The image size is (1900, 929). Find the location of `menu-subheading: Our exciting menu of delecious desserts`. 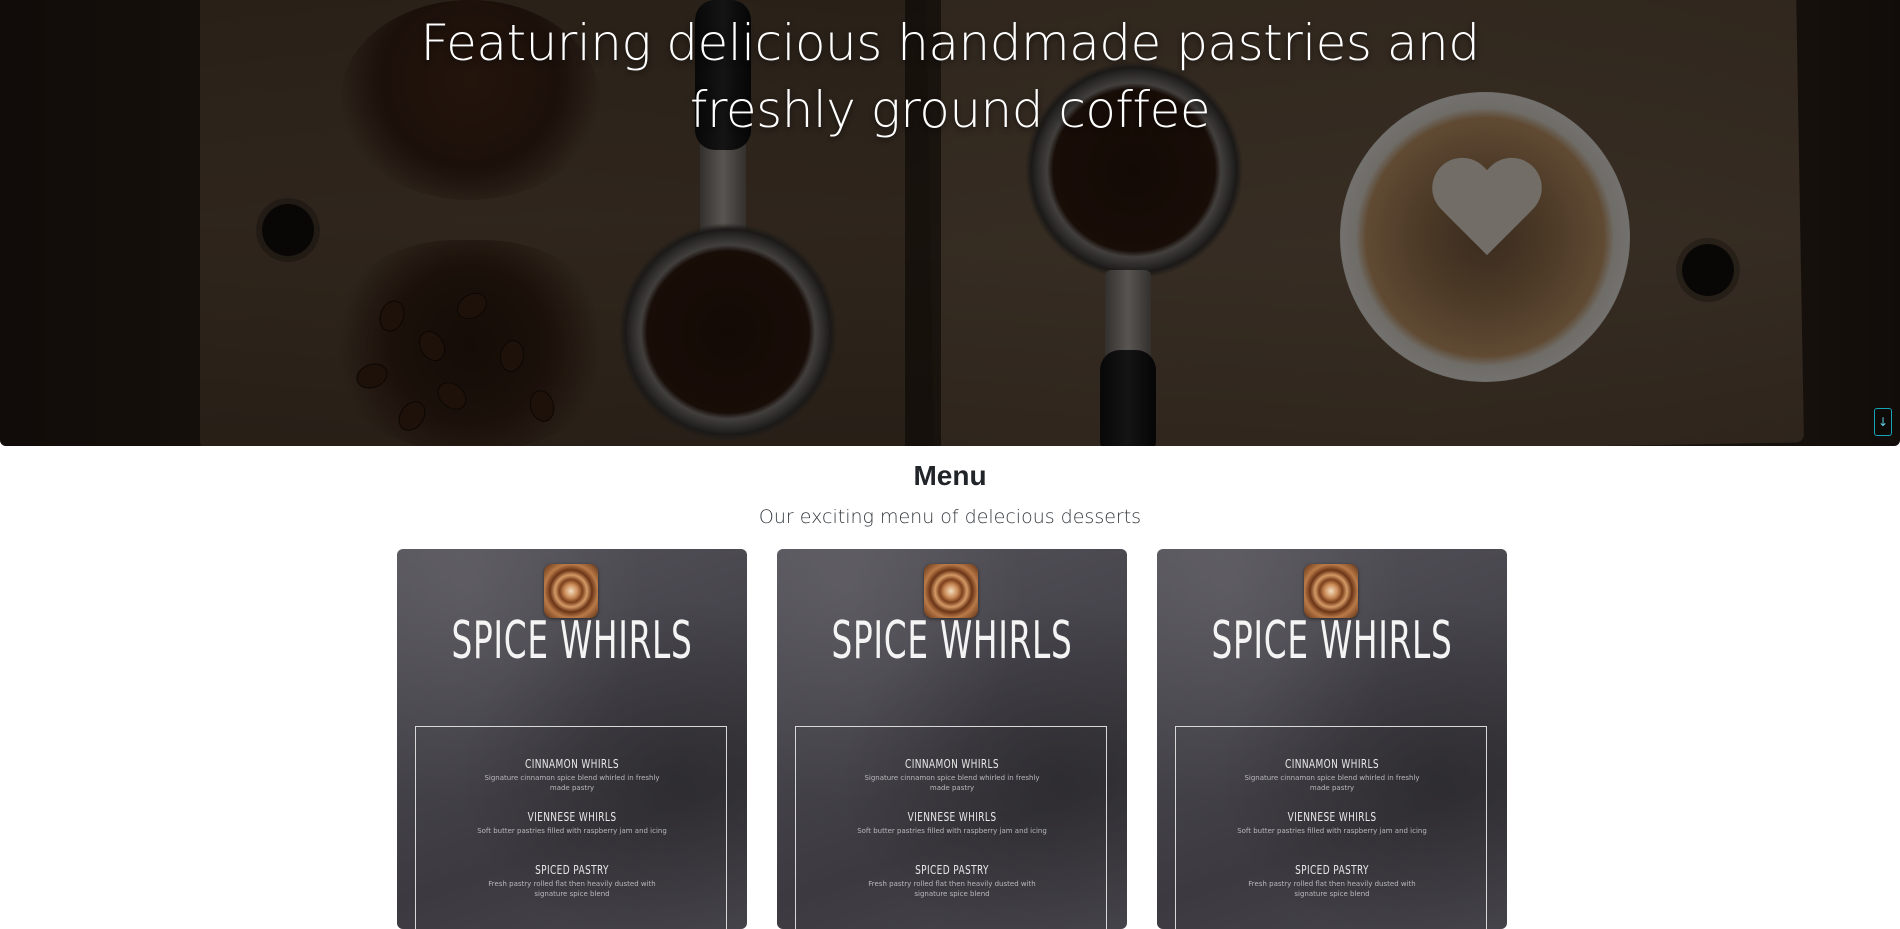

menu-subheading: Our exciting menu of delecious desserts is located at coordinates (950, 517).